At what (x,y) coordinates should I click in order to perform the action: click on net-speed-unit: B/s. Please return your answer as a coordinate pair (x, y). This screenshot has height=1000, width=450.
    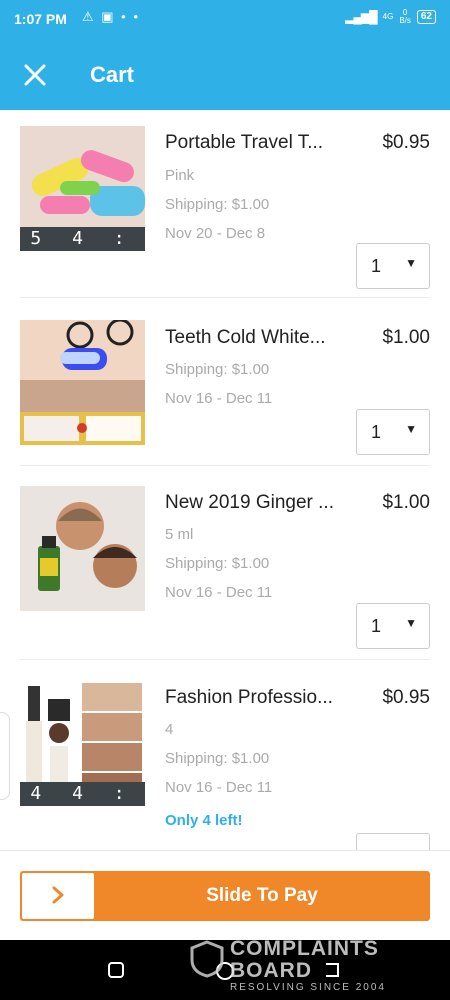
    Looking at the image, I should click on (405, 20).